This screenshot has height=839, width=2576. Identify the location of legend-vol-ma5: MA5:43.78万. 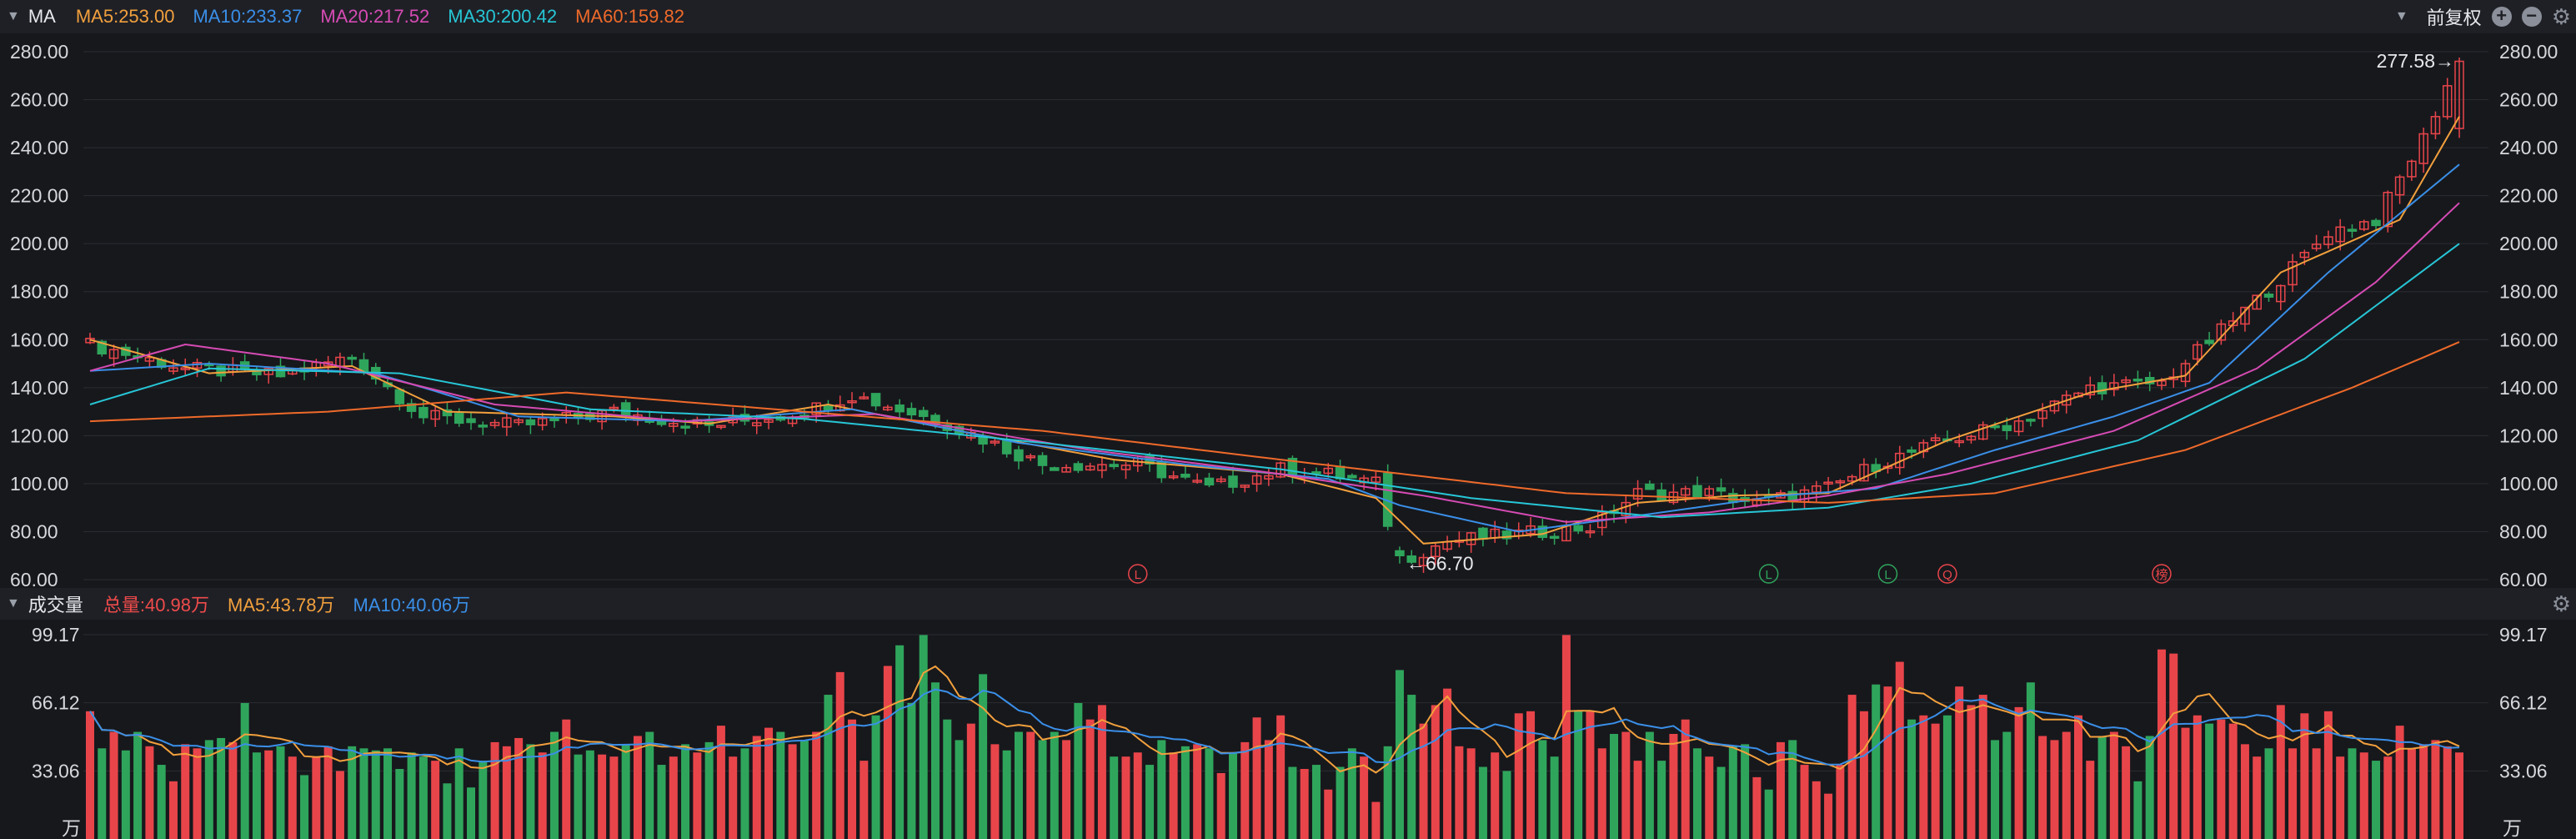
(281, 605).